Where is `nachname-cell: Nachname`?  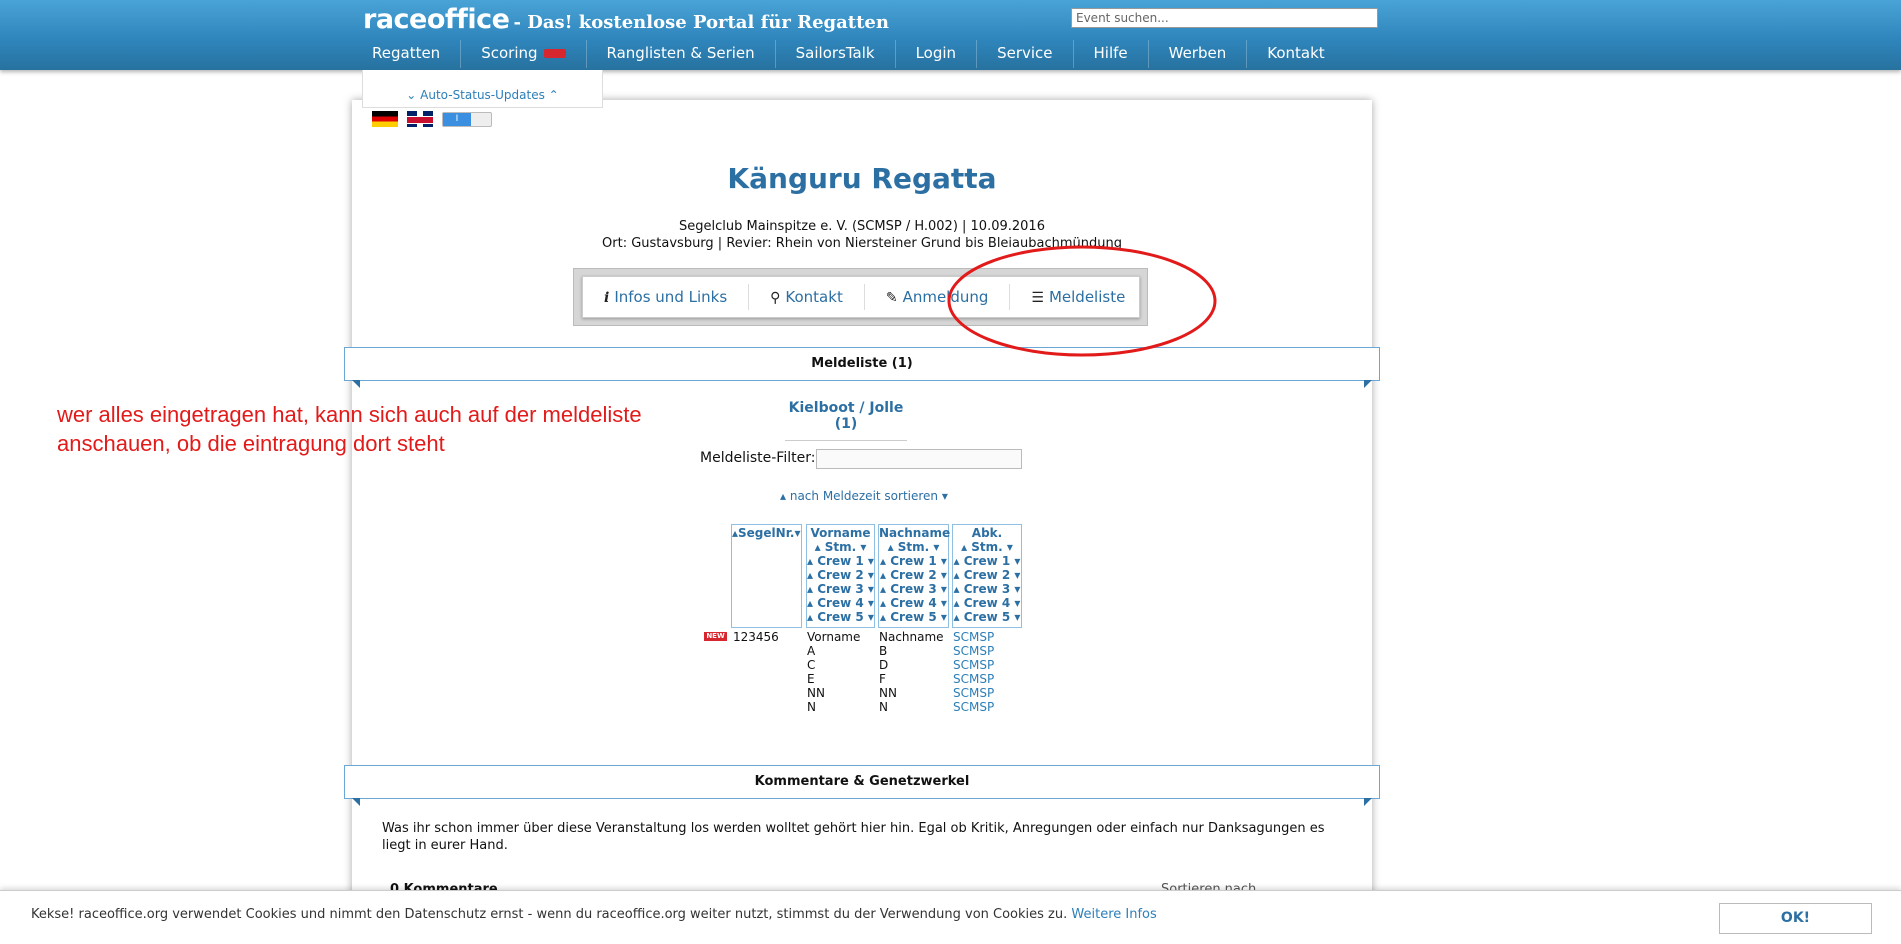
nachname-cell: Nachname is located at coordinates (911, 637).